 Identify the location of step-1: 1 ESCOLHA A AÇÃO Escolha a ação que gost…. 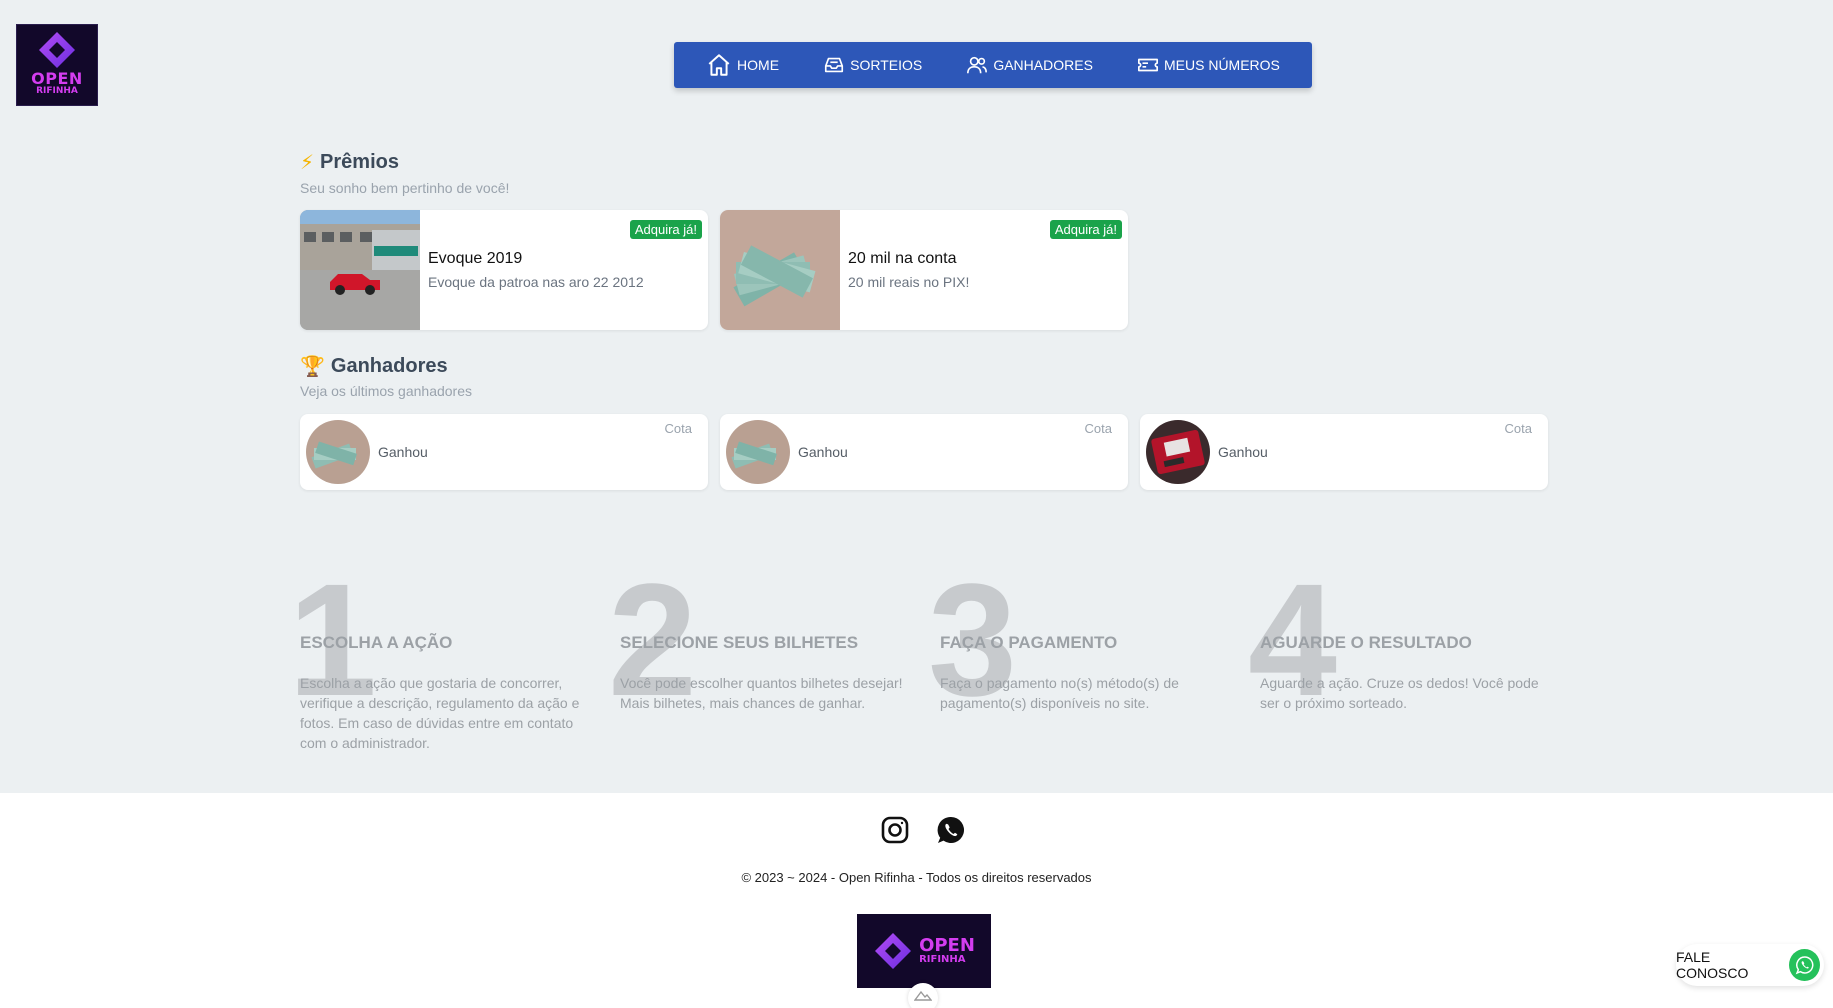
(439, 660).